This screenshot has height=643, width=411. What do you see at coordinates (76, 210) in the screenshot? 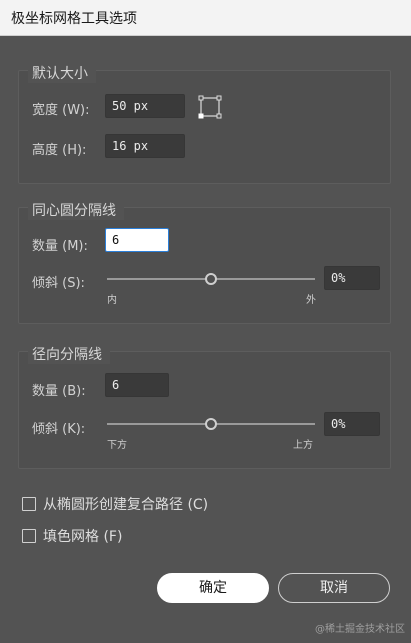
I see `concentric-legend: 同心圆分隔线` at bounding box center [76, 210].